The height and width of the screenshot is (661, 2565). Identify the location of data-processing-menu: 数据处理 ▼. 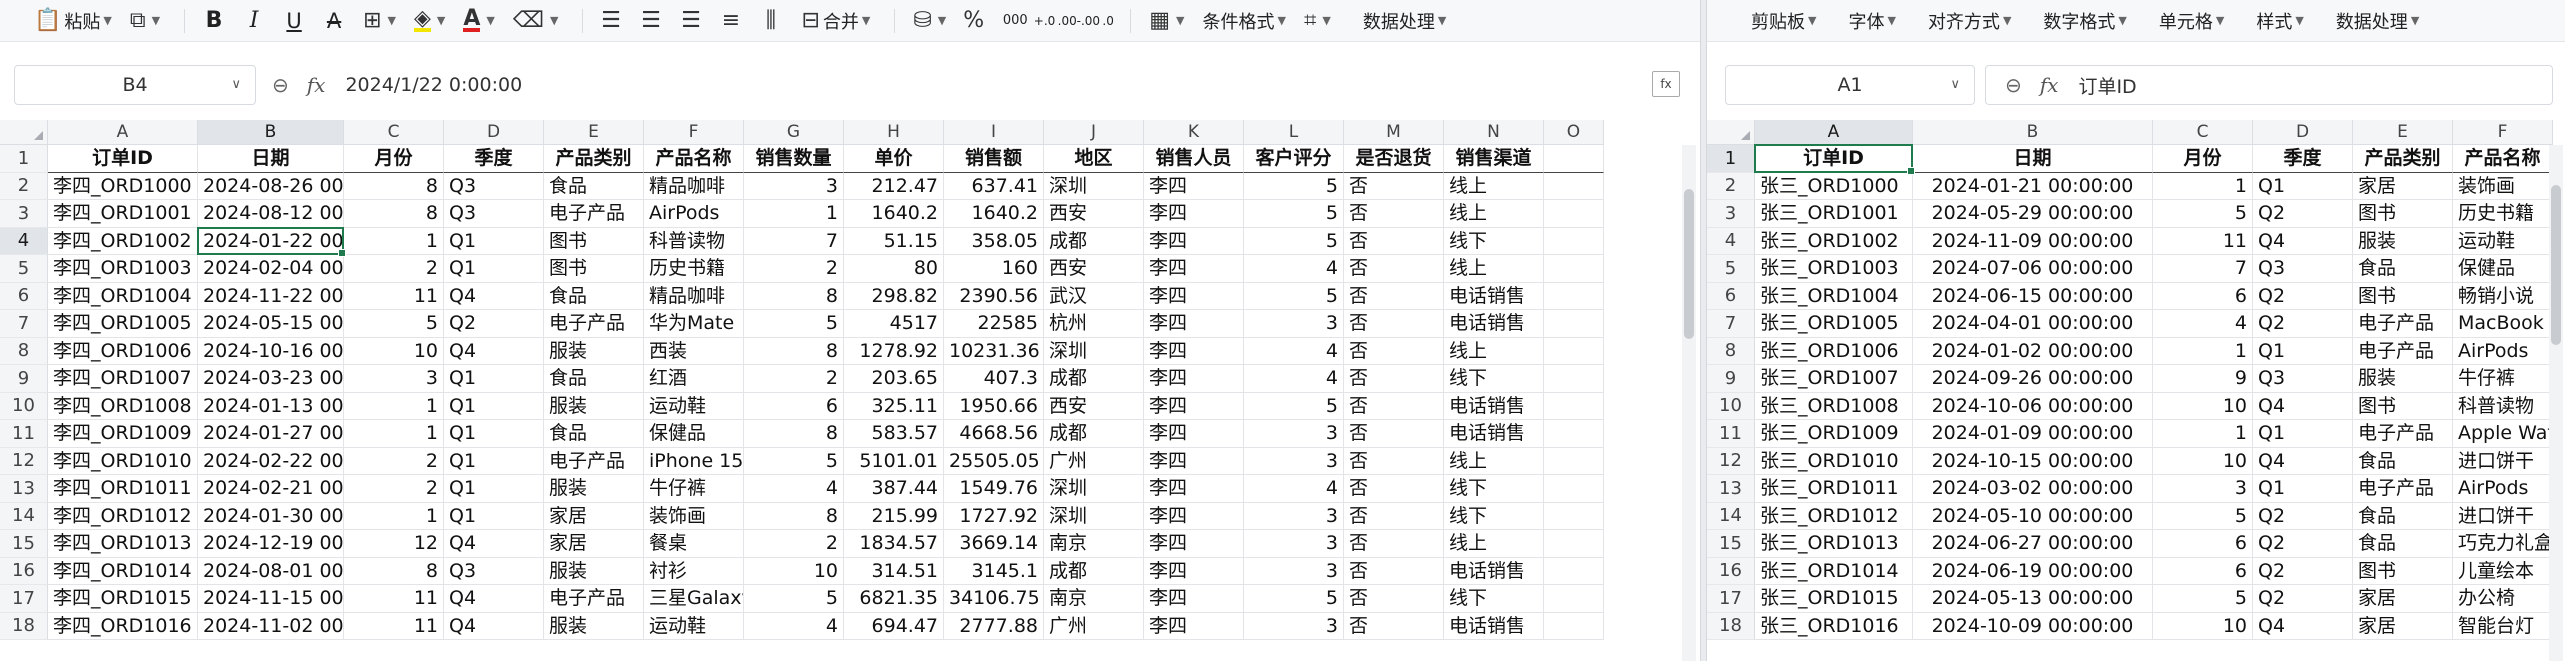
(2377, 21).